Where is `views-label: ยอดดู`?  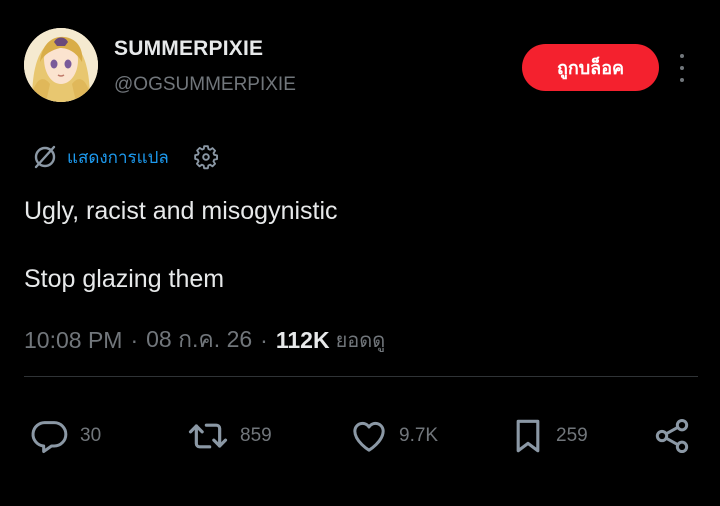
views-label: ยอดดู is located at coordinates (360, 340).